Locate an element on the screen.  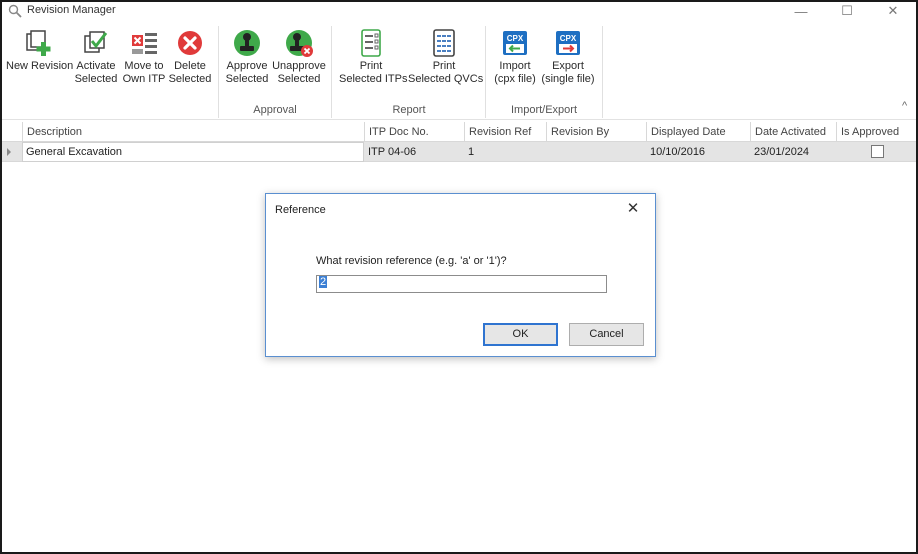
export-cpx-icon: CPX is located at coordinates (568, 43).